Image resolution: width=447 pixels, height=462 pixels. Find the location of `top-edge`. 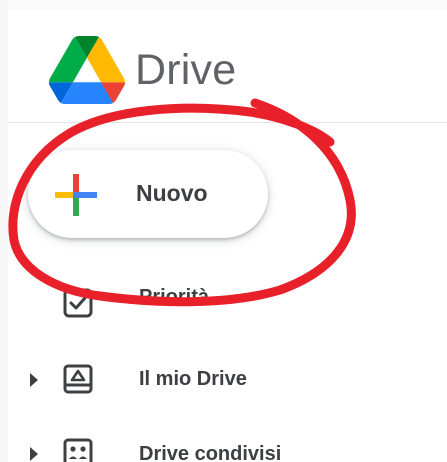

top-edge is located at coordinates (223, 5).